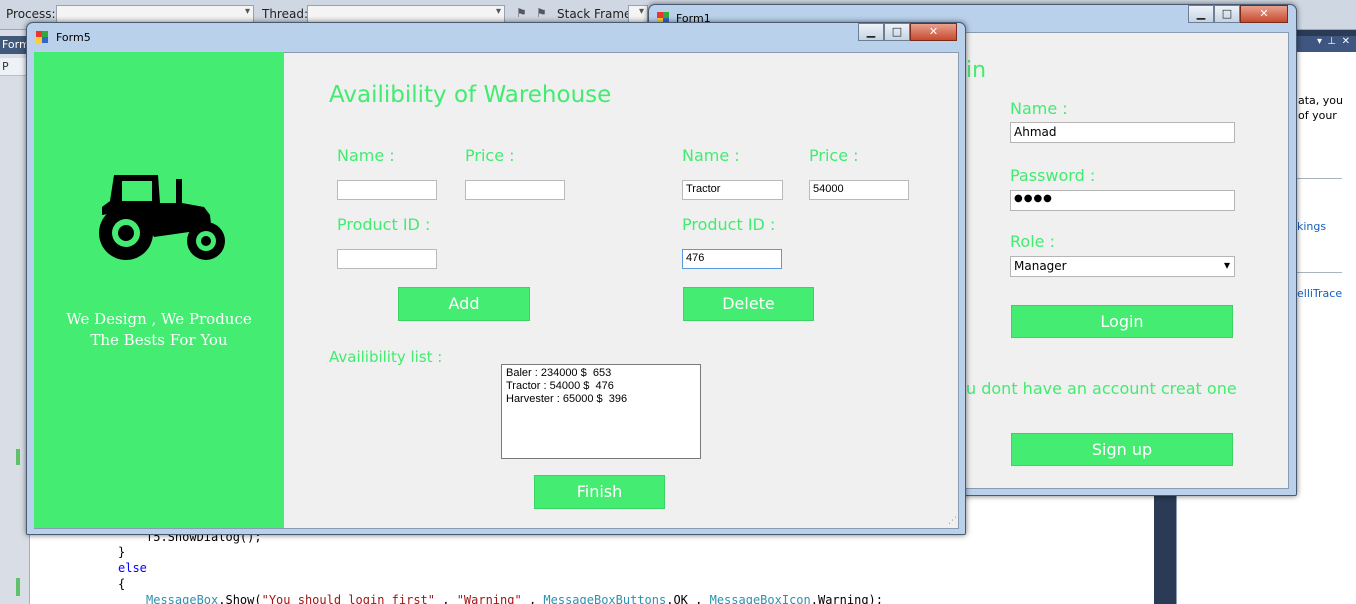 This screenshot has height=604, width=1356. Describe the element at coordinates (1122, 200) in the screenshot. I see `password-field: ●●●●` at that location.